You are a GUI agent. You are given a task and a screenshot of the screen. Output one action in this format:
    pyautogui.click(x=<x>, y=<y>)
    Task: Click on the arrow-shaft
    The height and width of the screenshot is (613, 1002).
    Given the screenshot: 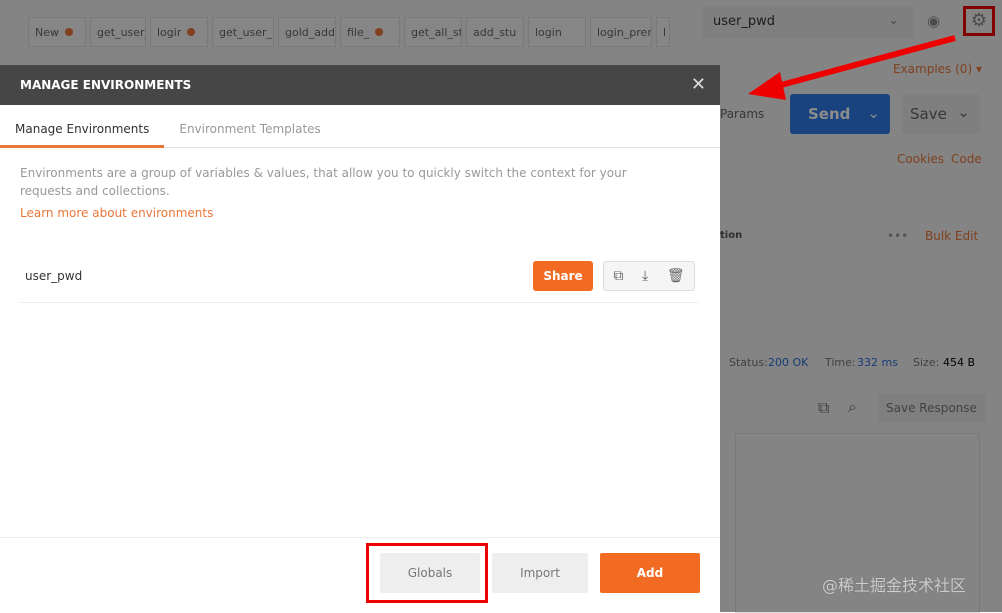 What is the action you would take?
    pyautogui.click(x=862, y=63)
    